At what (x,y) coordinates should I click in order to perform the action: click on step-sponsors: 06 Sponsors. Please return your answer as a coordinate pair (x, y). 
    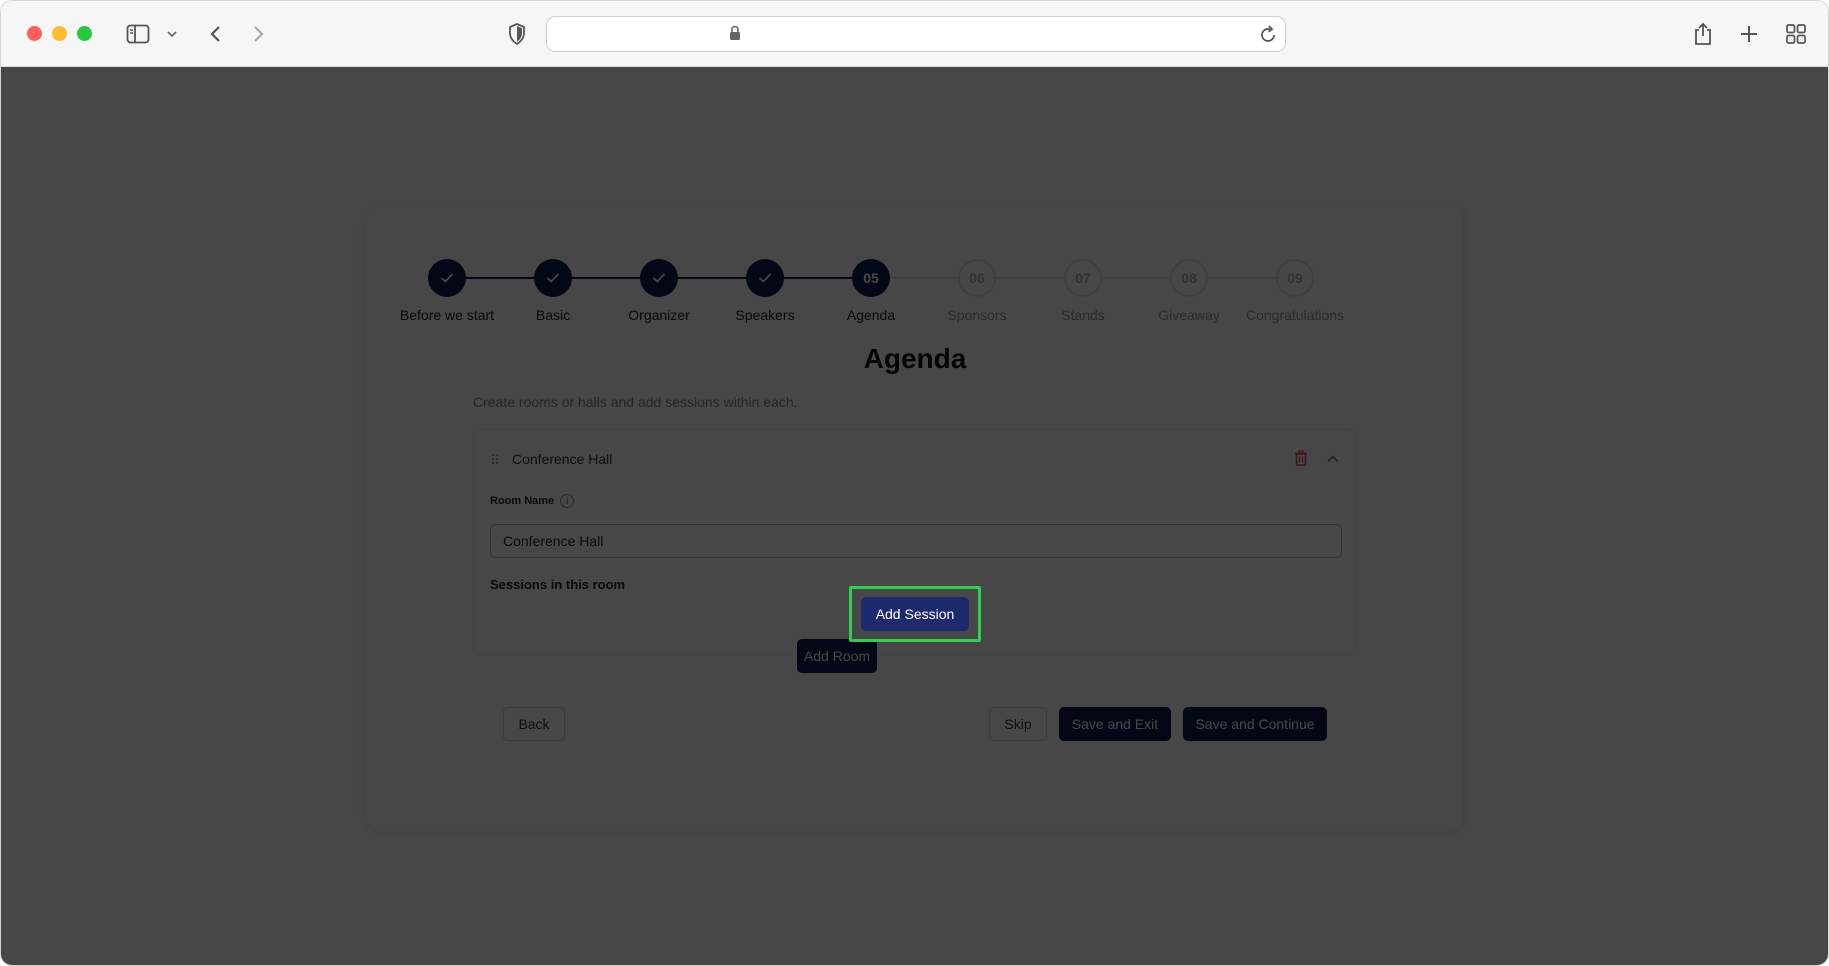
    Looking at the image, I should click on (977, 291).